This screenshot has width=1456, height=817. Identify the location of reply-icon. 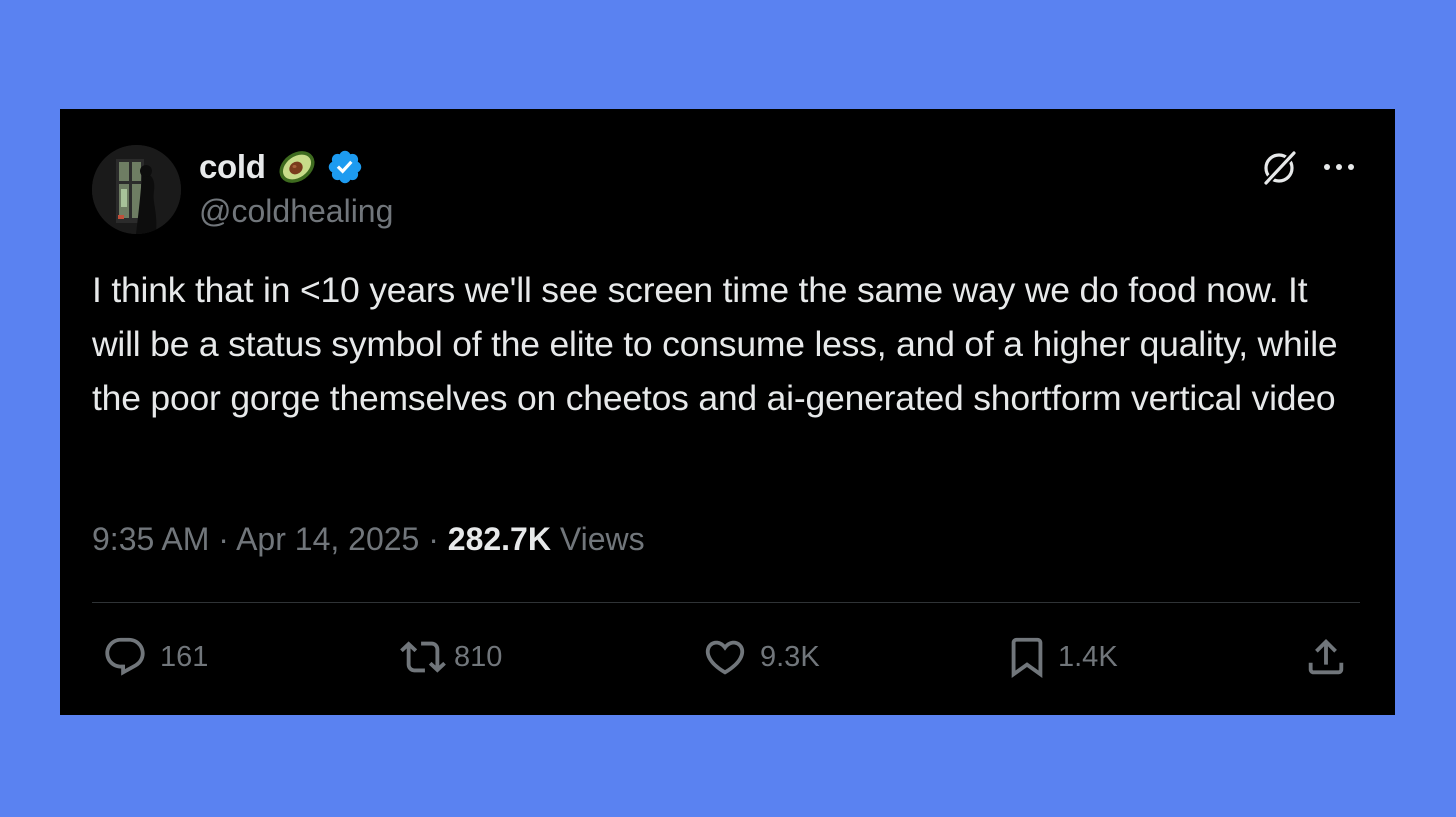
(125, 657).